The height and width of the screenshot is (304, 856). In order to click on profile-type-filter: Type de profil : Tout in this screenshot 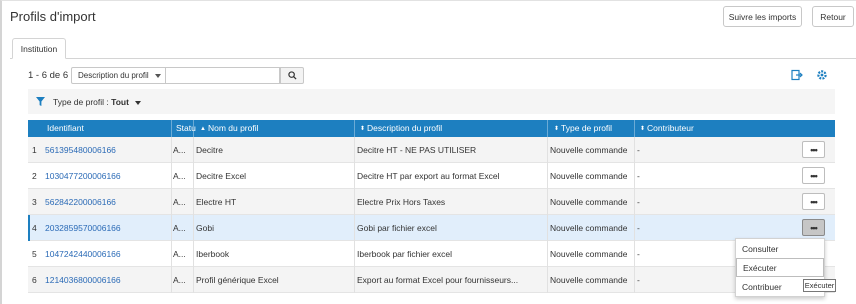, I will do `click(97, 102)`.